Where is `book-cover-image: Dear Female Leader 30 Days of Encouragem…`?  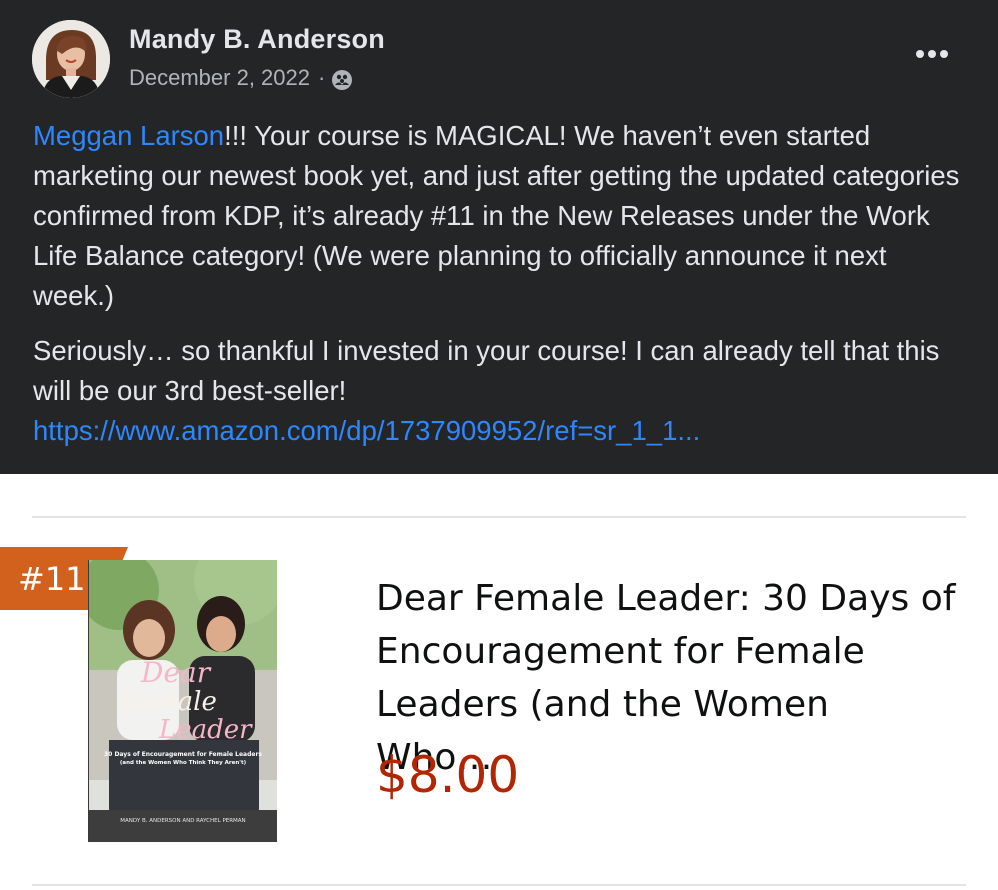
book-cover-image: Dear Female Leader 30 Days of Encouragem… is located at coordinates (182, 701).